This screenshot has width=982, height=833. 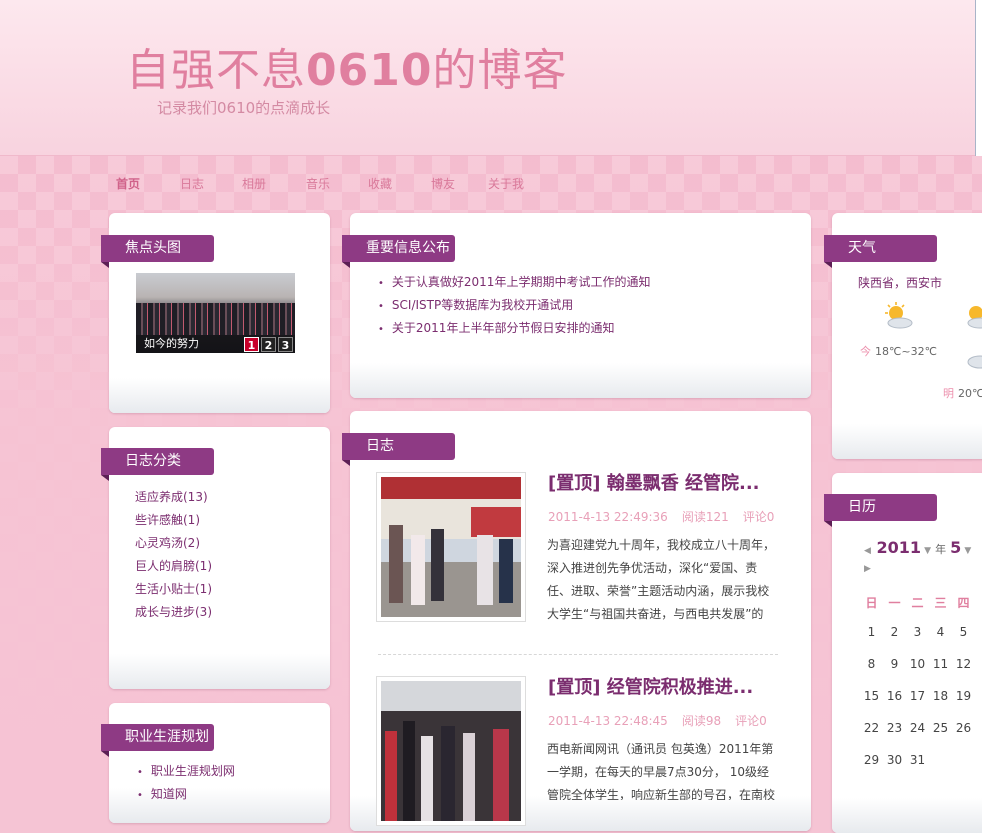 What do you see at coordinates (173, 612) in the screenshot?
I see `category-item: 成长与进步(3)` at bounding box center [173, 612].